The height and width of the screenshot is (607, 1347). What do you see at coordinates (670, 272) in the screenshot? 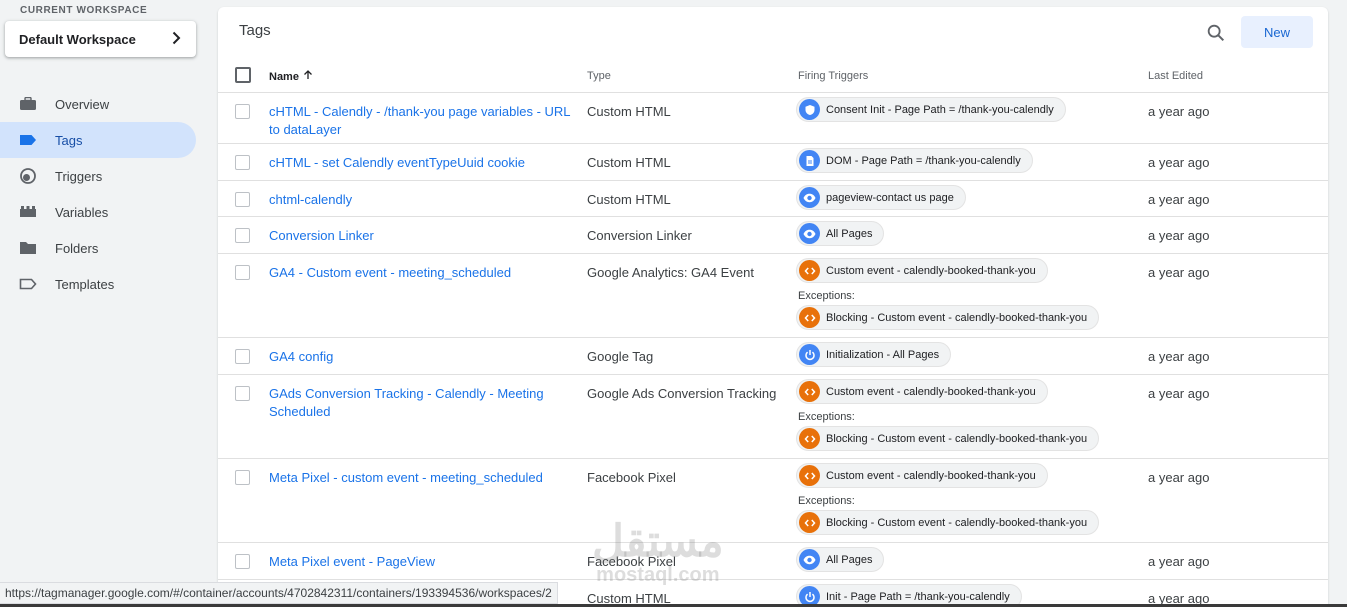
I see `tag-type: Google Analytics: GA4 Event` at bounding box center [670, 272].